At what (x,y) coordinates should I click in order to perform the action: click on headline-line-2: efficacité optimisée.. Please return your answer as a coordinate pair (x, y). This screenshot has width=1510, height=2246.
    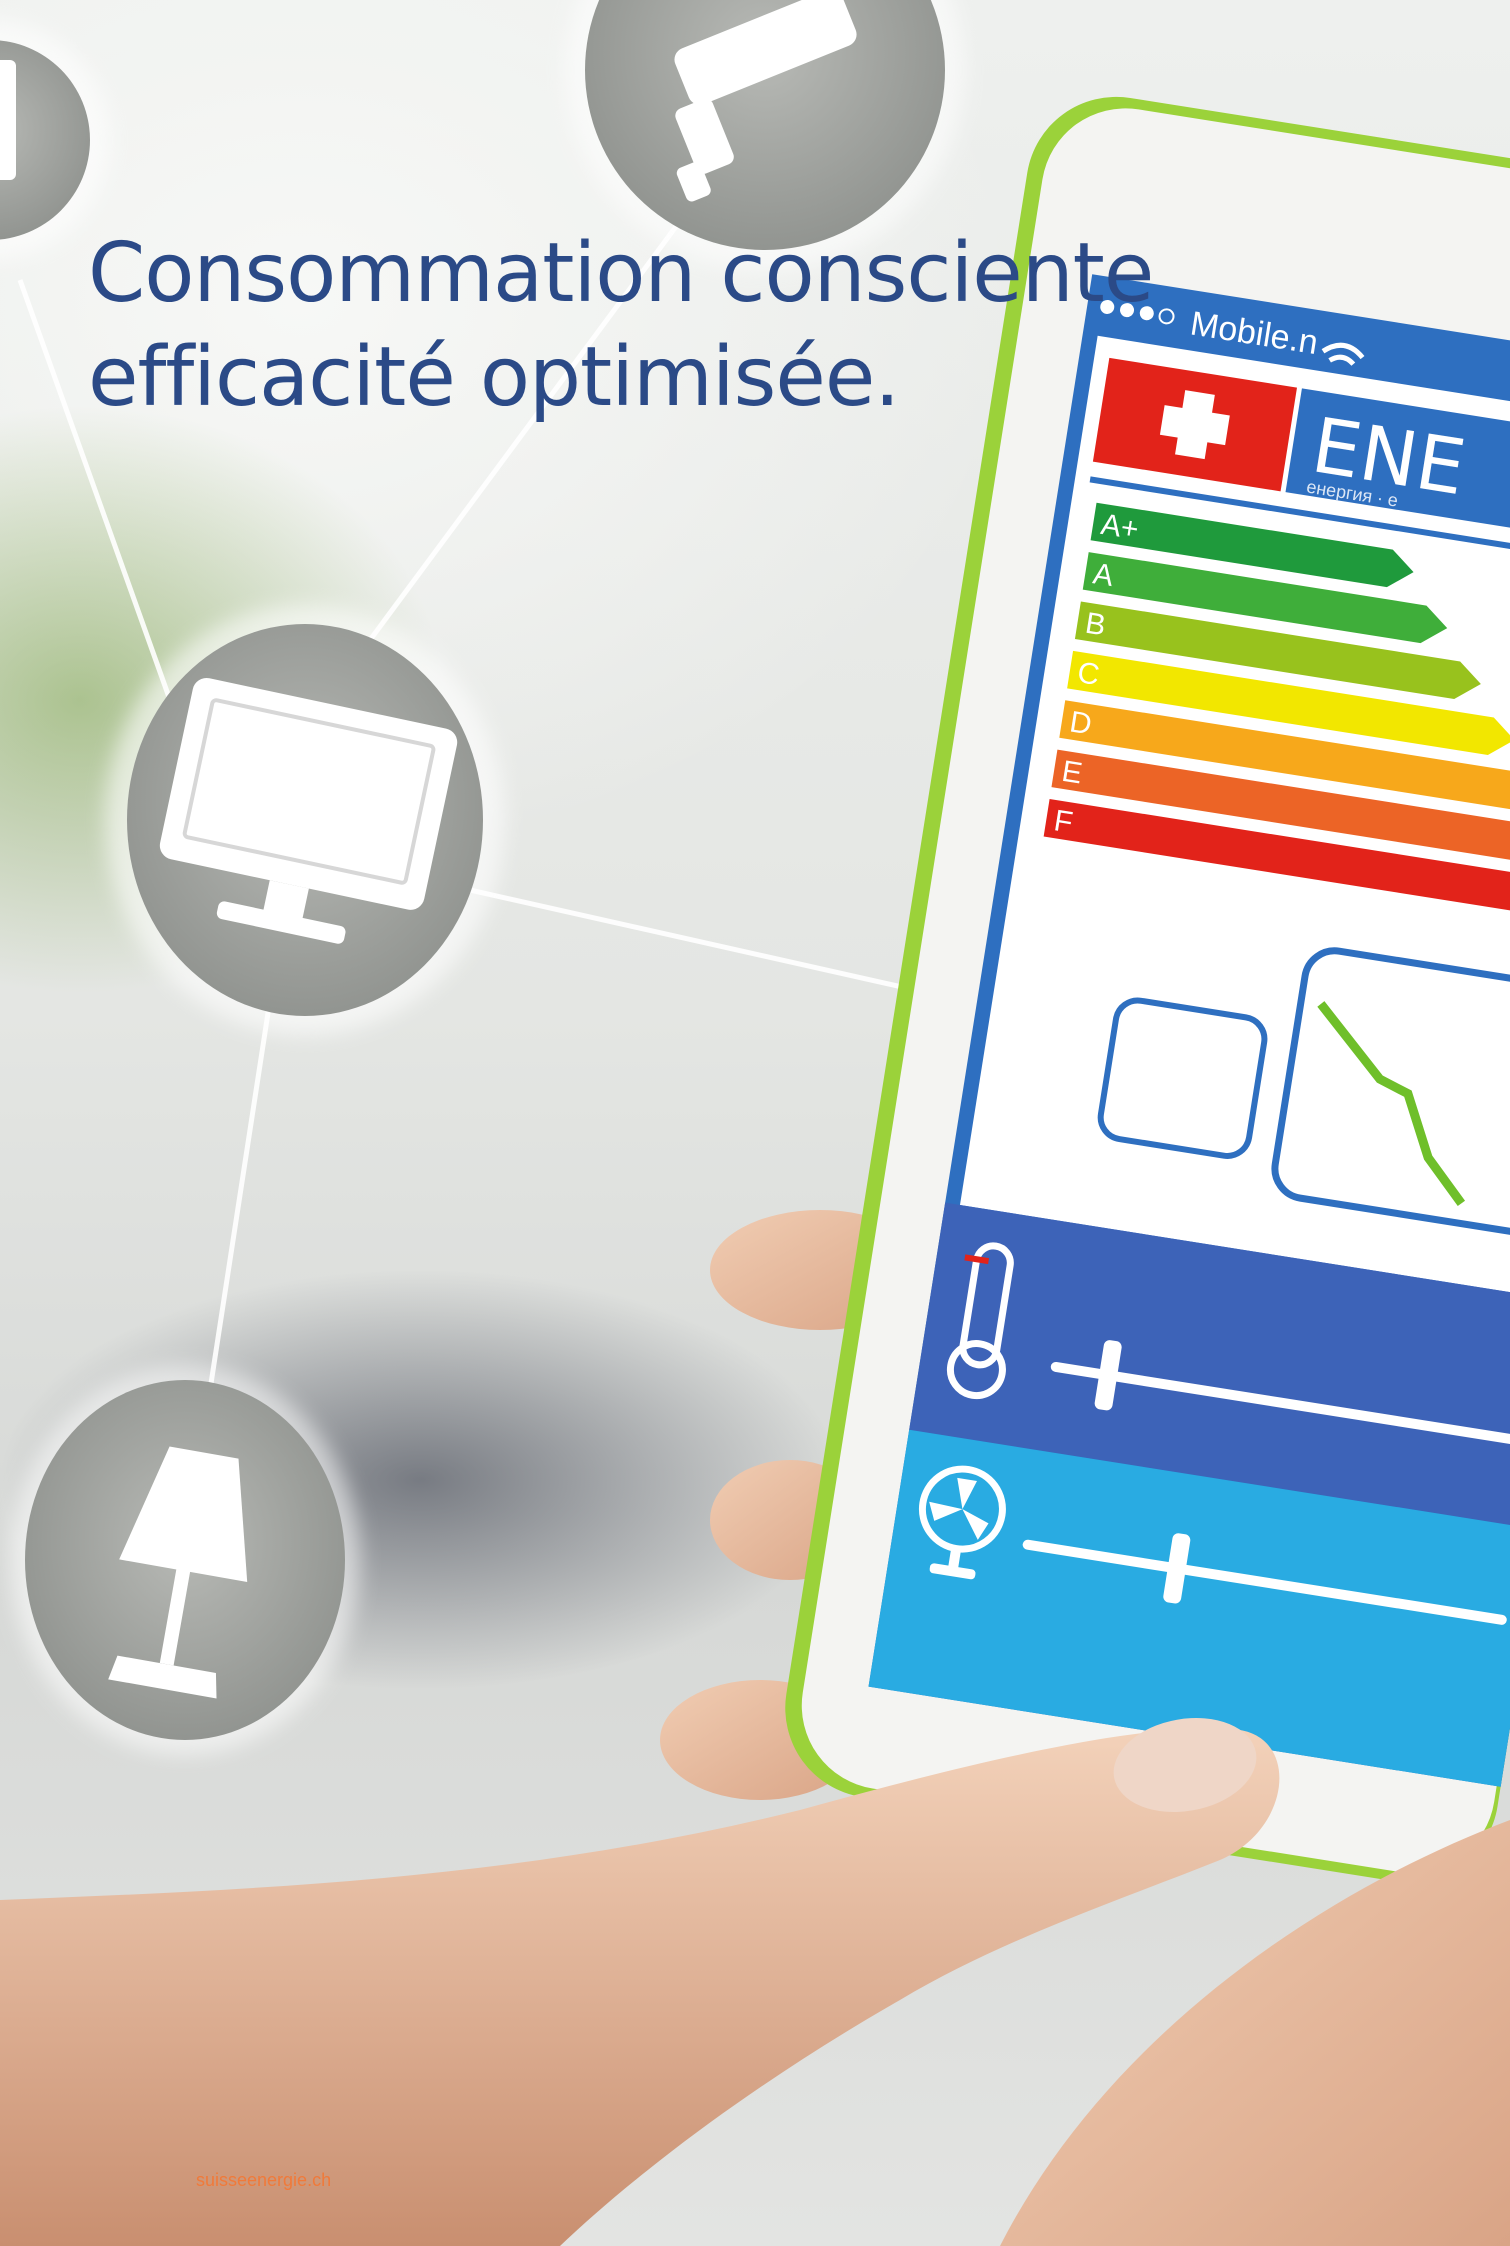
    Looking at the image, I should click on (494, 377).